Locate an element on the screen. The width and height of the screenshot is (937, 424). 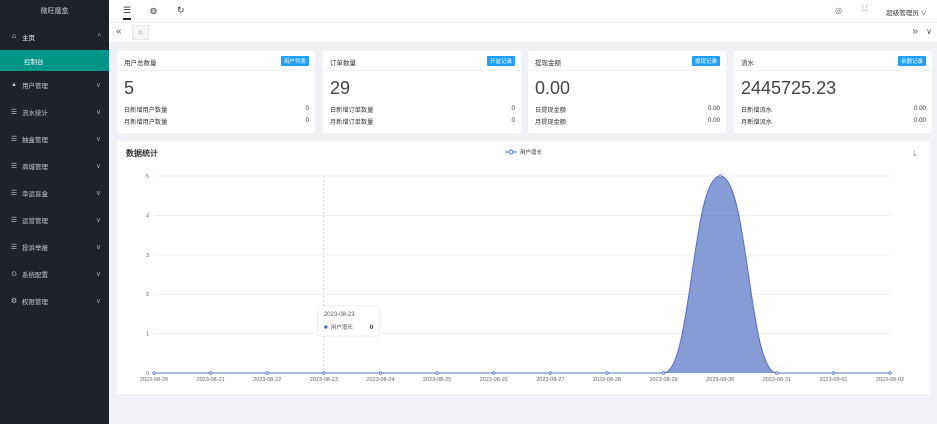
sidebar-item-label: 幸运盲盒 is located at coordinates (35, 194).